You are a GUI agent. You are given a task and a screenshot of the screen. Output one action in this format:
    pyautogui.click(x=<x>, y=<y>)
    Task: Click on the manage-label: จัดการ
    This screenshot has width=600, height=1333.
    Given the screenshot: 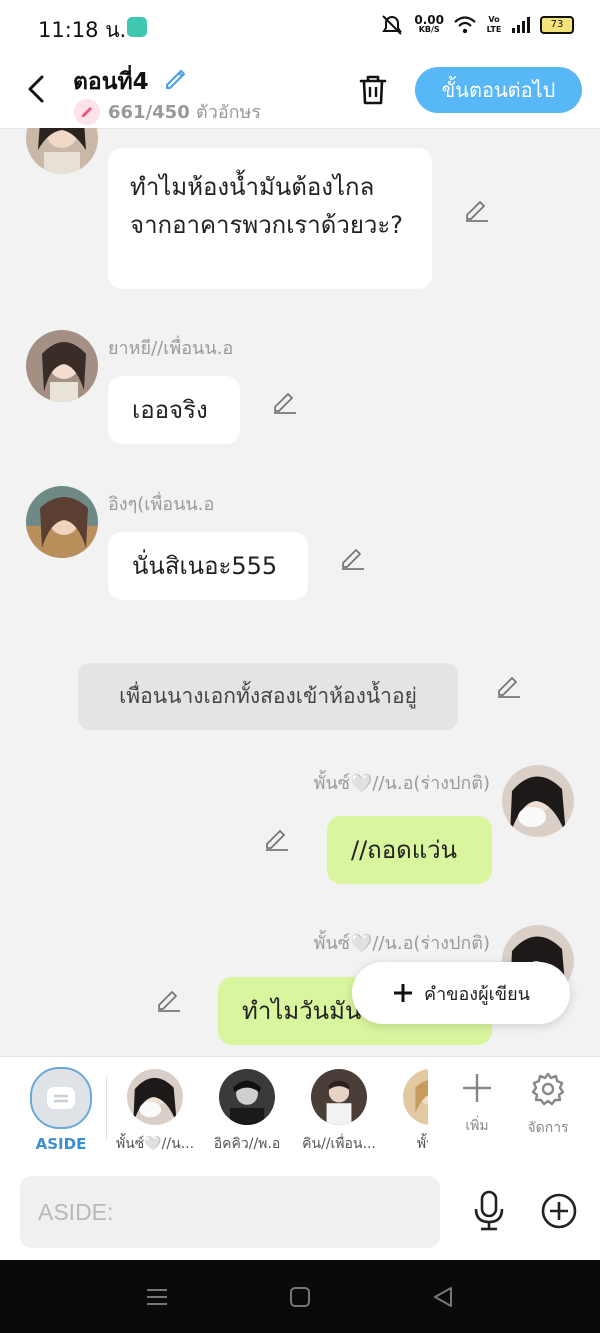 What is the action you would take?
    pyautogui.click(x=548, y=1128)
    